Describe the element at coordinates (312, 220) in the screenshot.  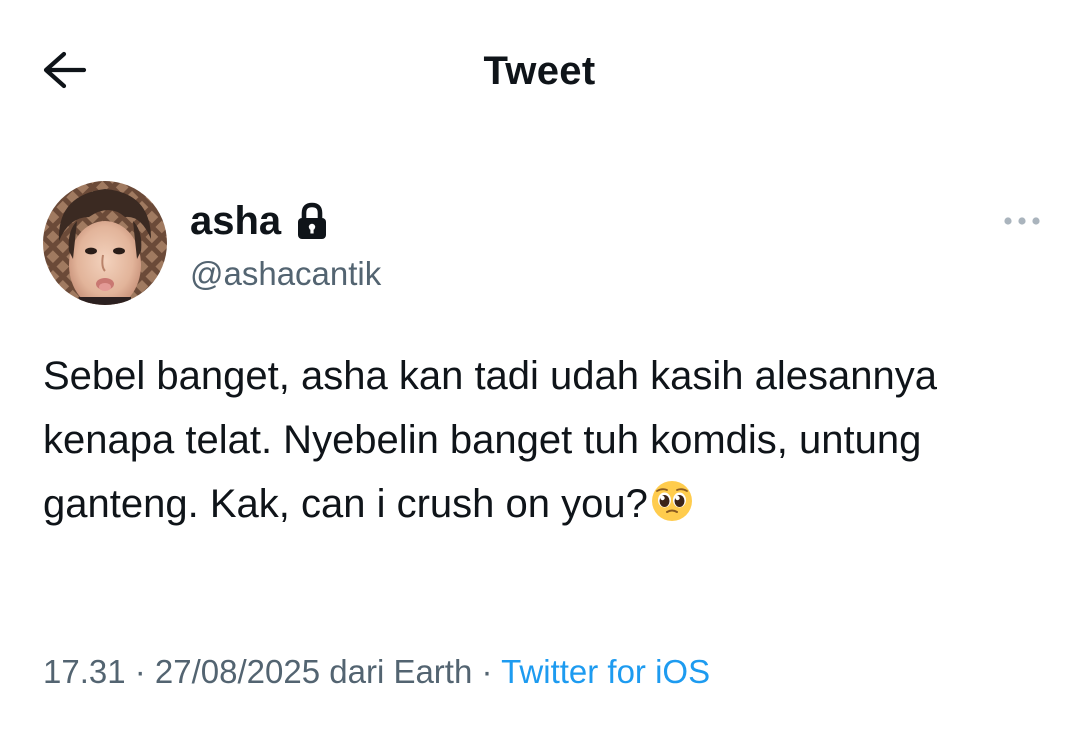
I see `lock-icon` at that location.